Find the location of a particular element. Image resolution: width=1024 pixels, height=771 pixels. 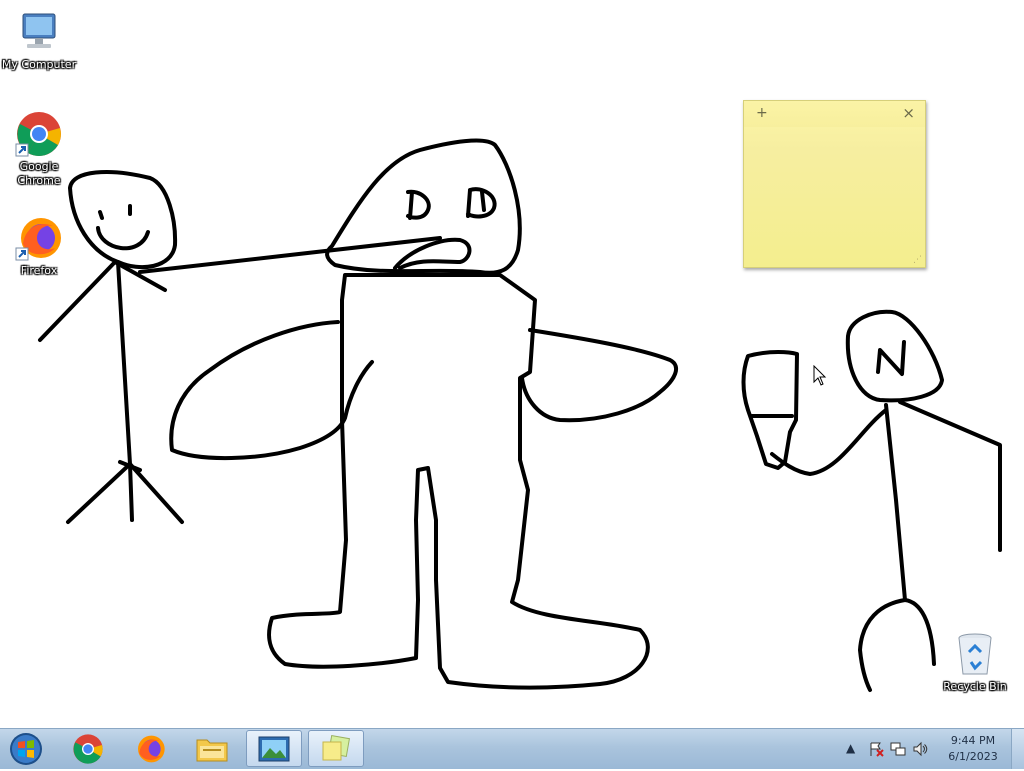

close-note-button: × is located at coordinates (908, 113).